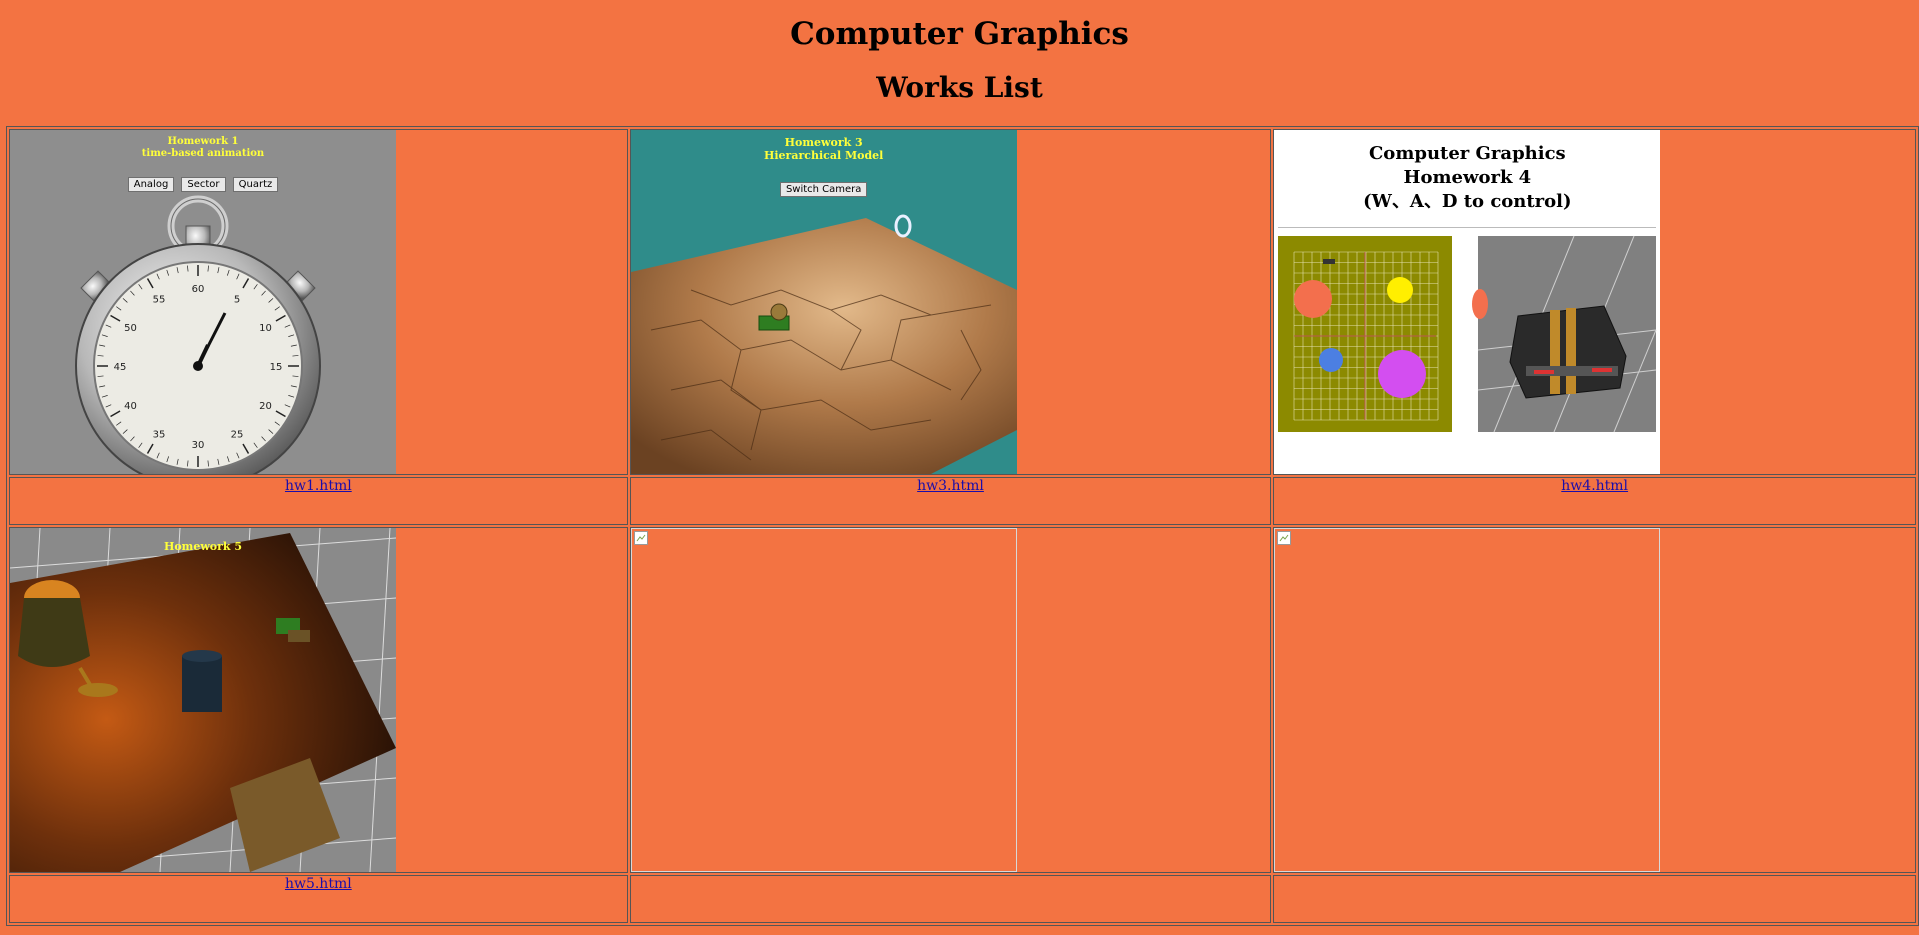 This screenshot has height=935, width=1919. Describe the element at coordinates (203, 546) in the screenshot. I see `hw5-caption: Homework 5` at that location.